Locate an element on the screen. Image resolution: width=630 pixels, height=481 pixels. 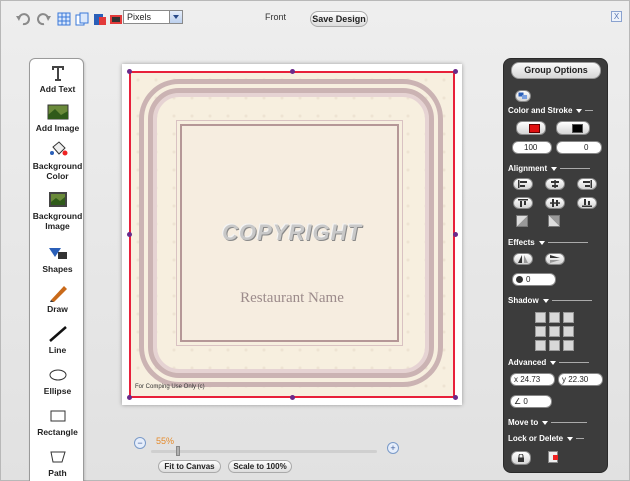
path-tool: Path is located at coordinates (57, 463).